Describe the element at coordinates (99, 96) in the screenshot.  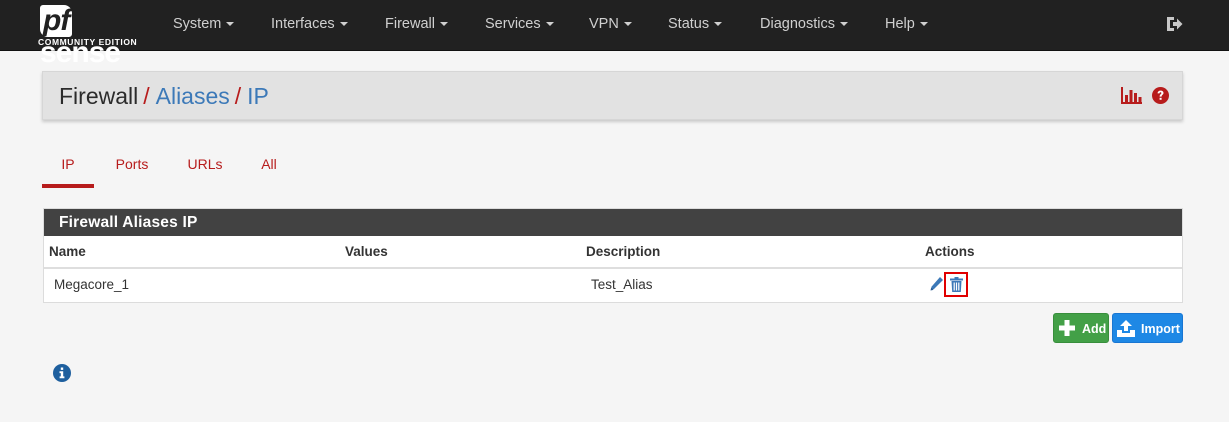
I see `breadcrumb-firewall: Firewall` at that location.